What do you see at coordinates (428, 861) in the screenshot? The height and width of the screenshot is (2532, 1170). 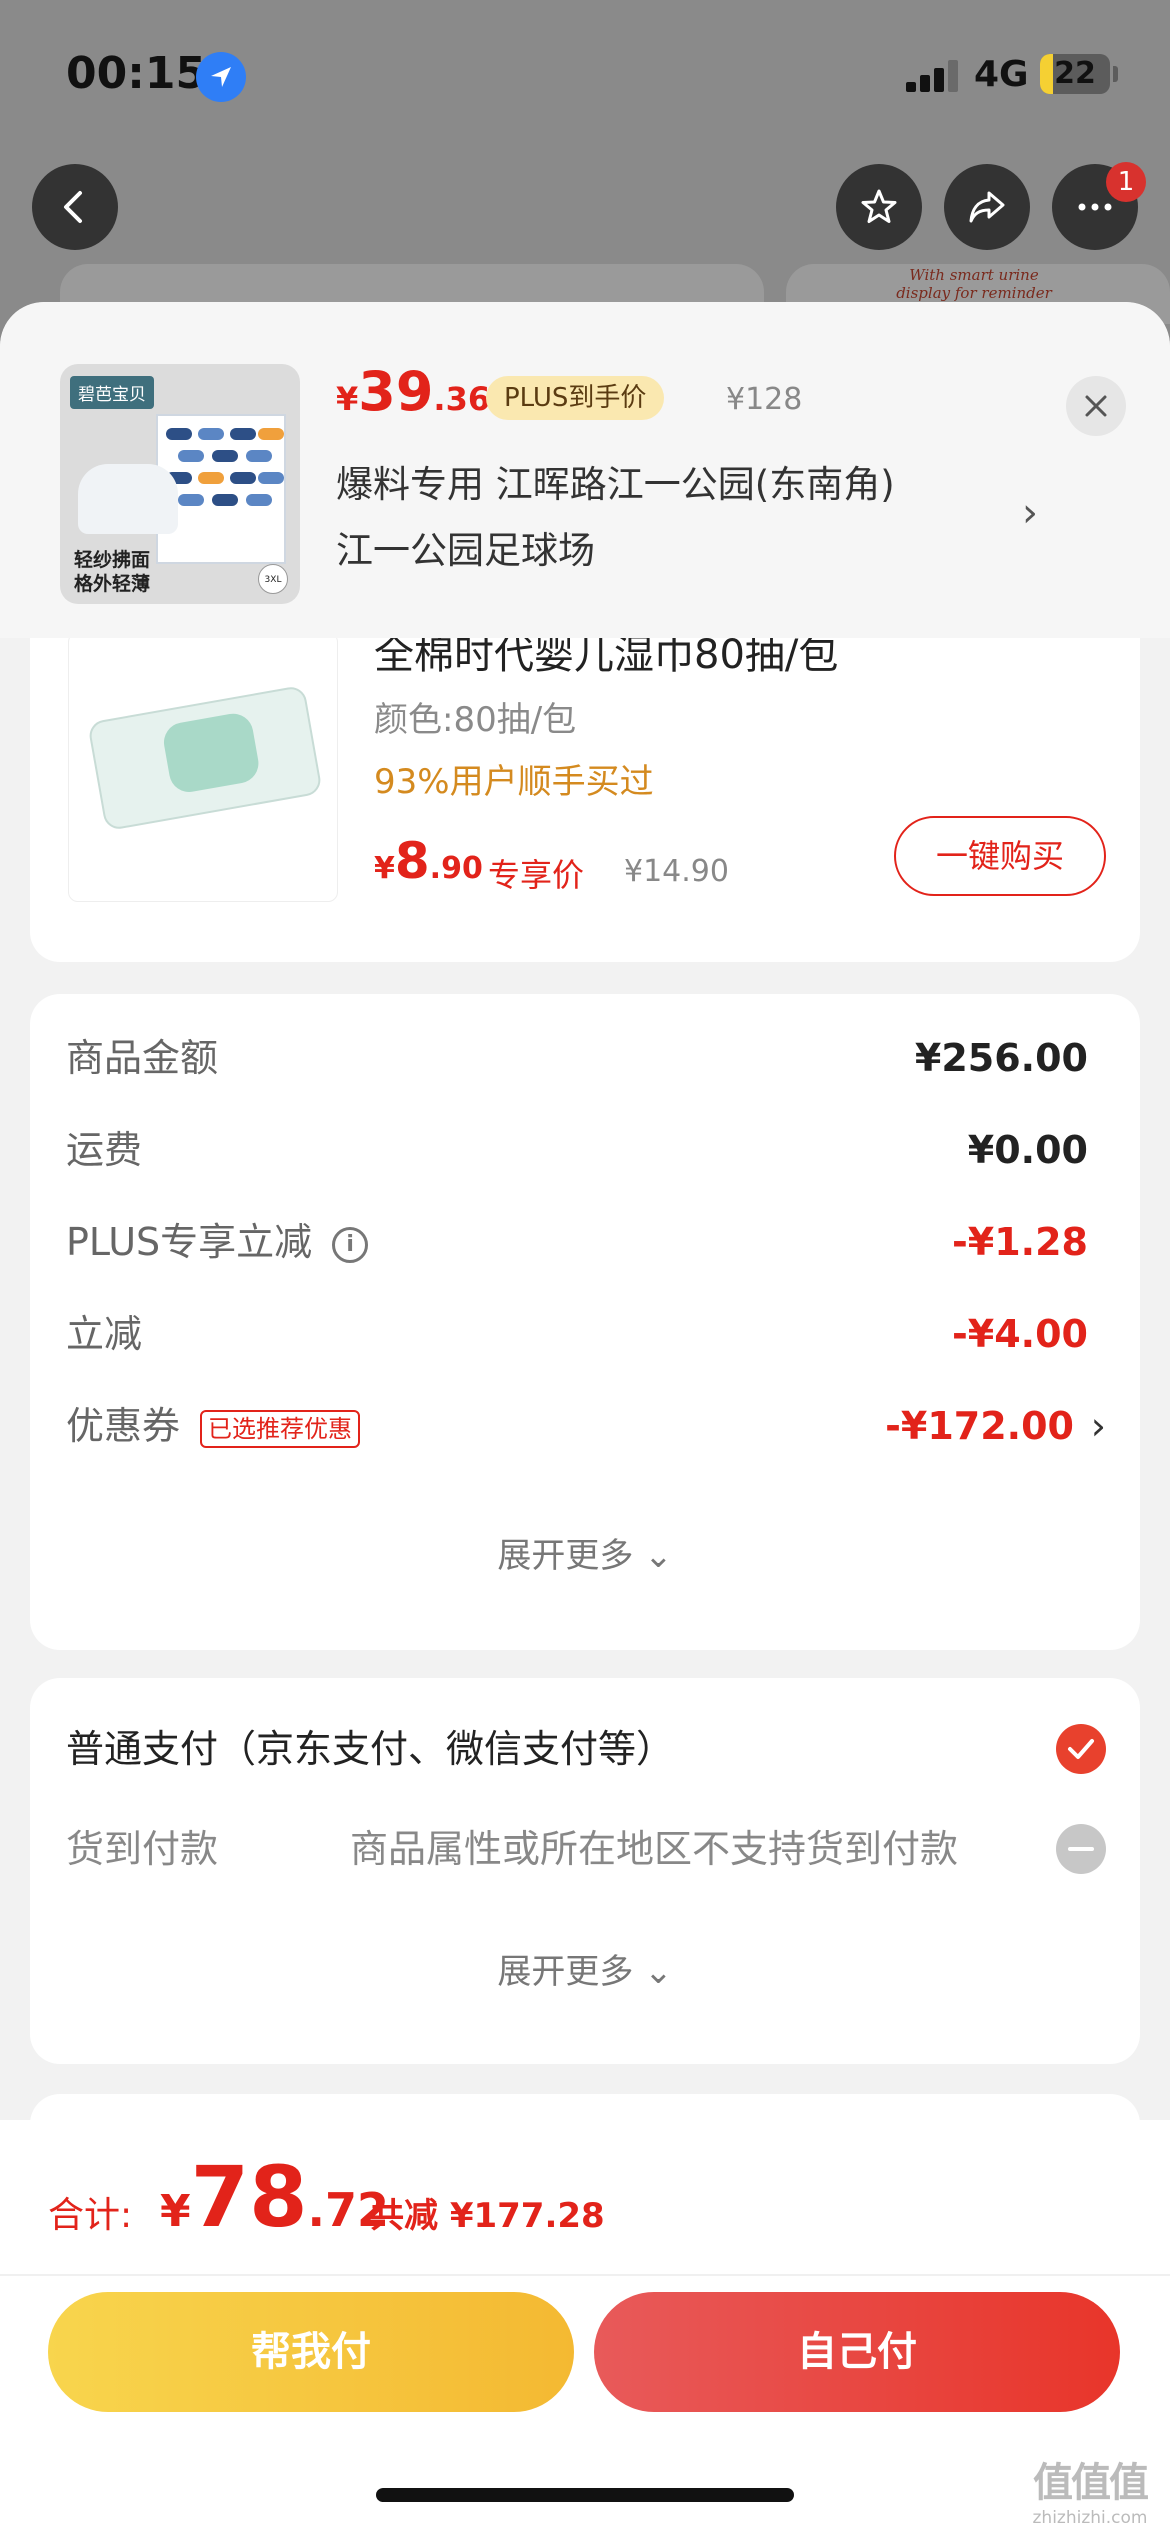 I see `upsell-price: ¥8.90` at bounding box center [428, 861].